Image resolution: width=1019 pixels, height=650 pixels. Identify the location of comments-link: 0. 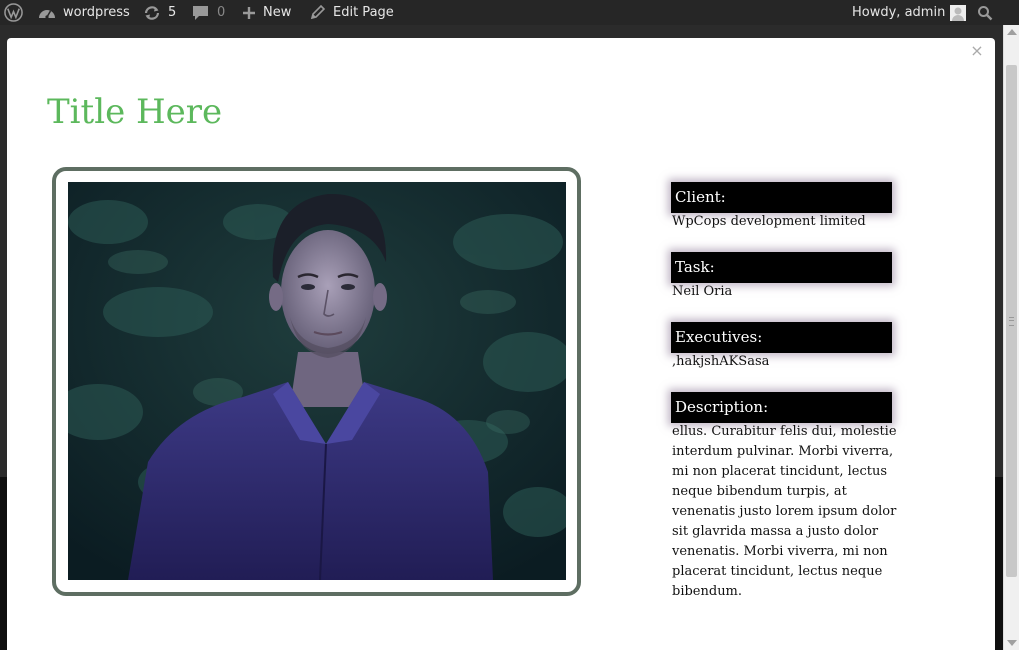
(208, 12).